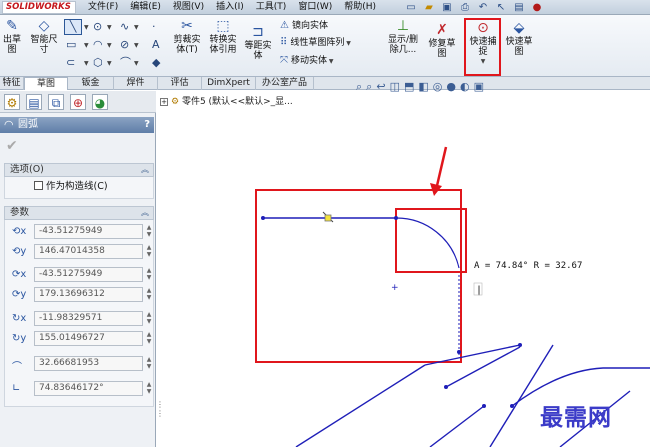 This screenshot has width=650, height=447. Describe the element at coordinates (9, 124) in the screenshot. I see `arc-icon: ◠` at that location.